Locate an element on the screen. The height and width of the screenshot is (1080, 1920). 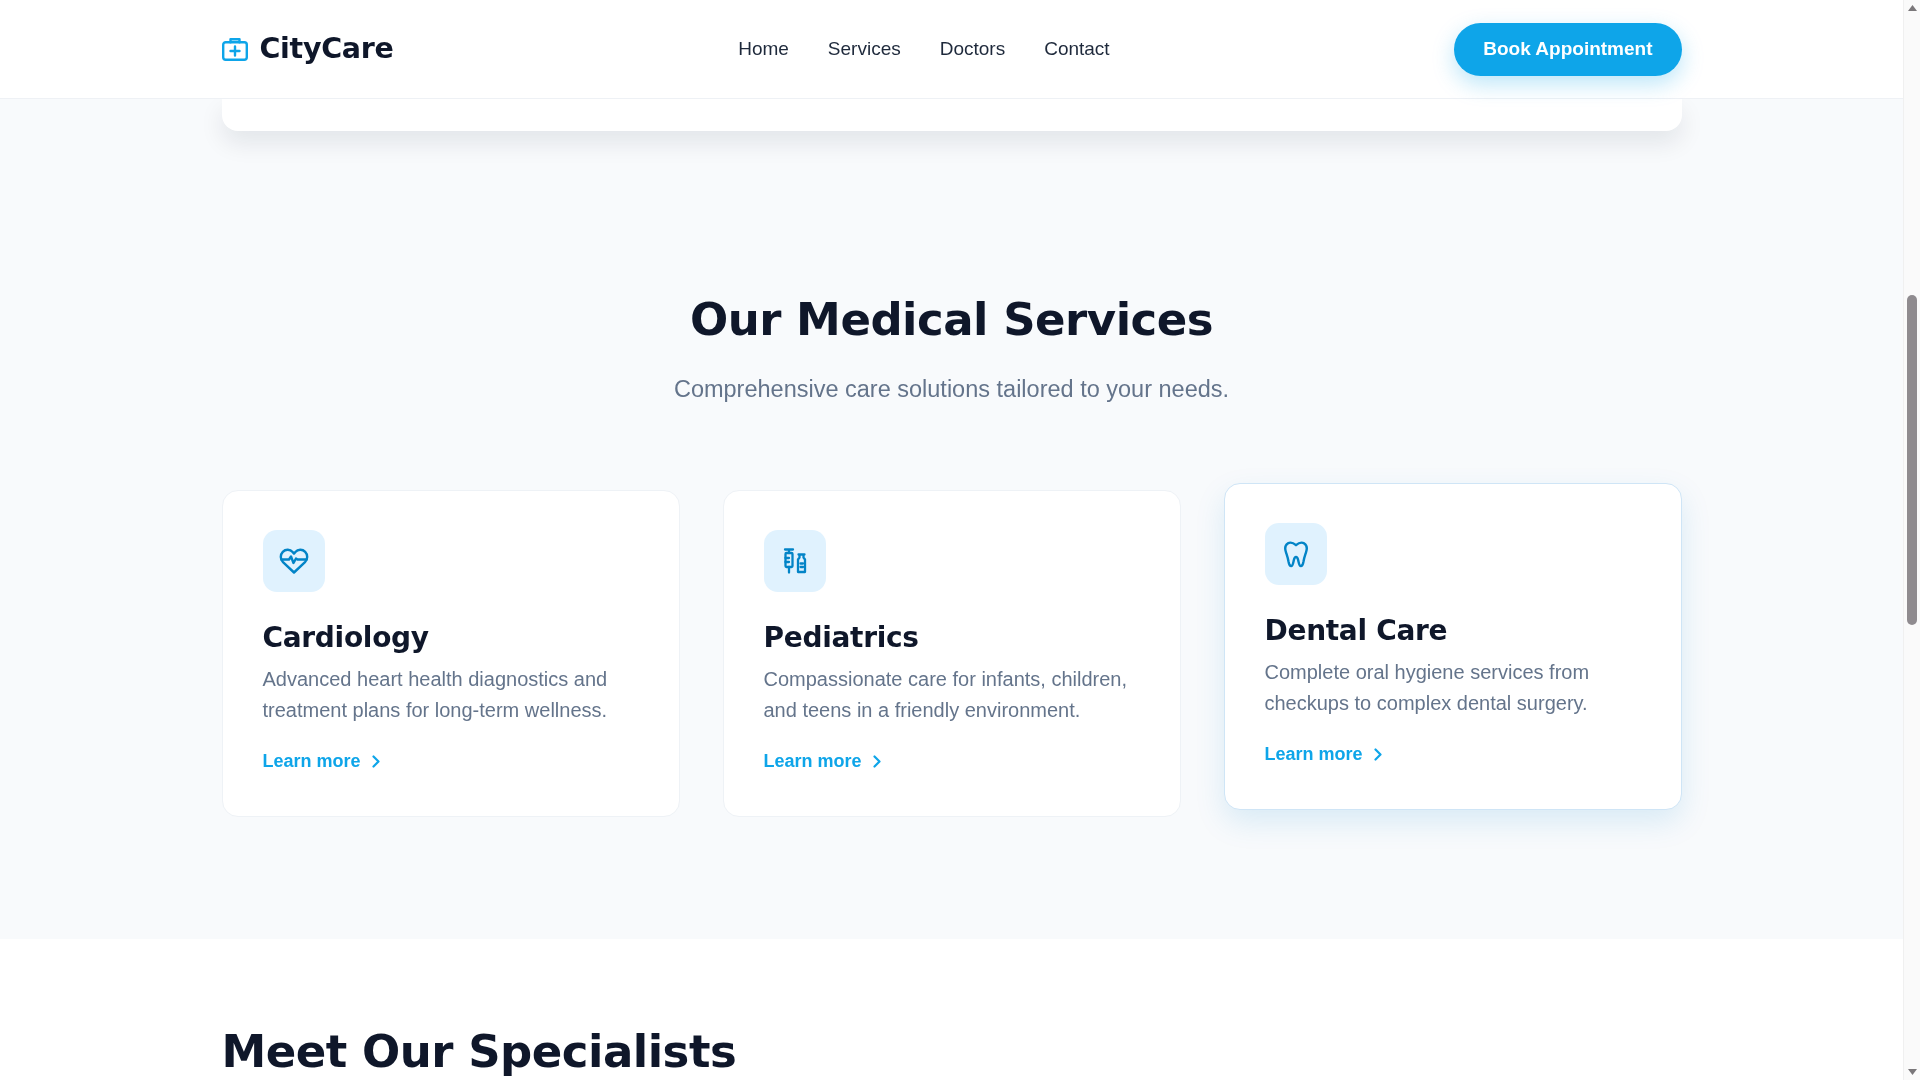
medical-case-icon is located at coordinates (234, 49).